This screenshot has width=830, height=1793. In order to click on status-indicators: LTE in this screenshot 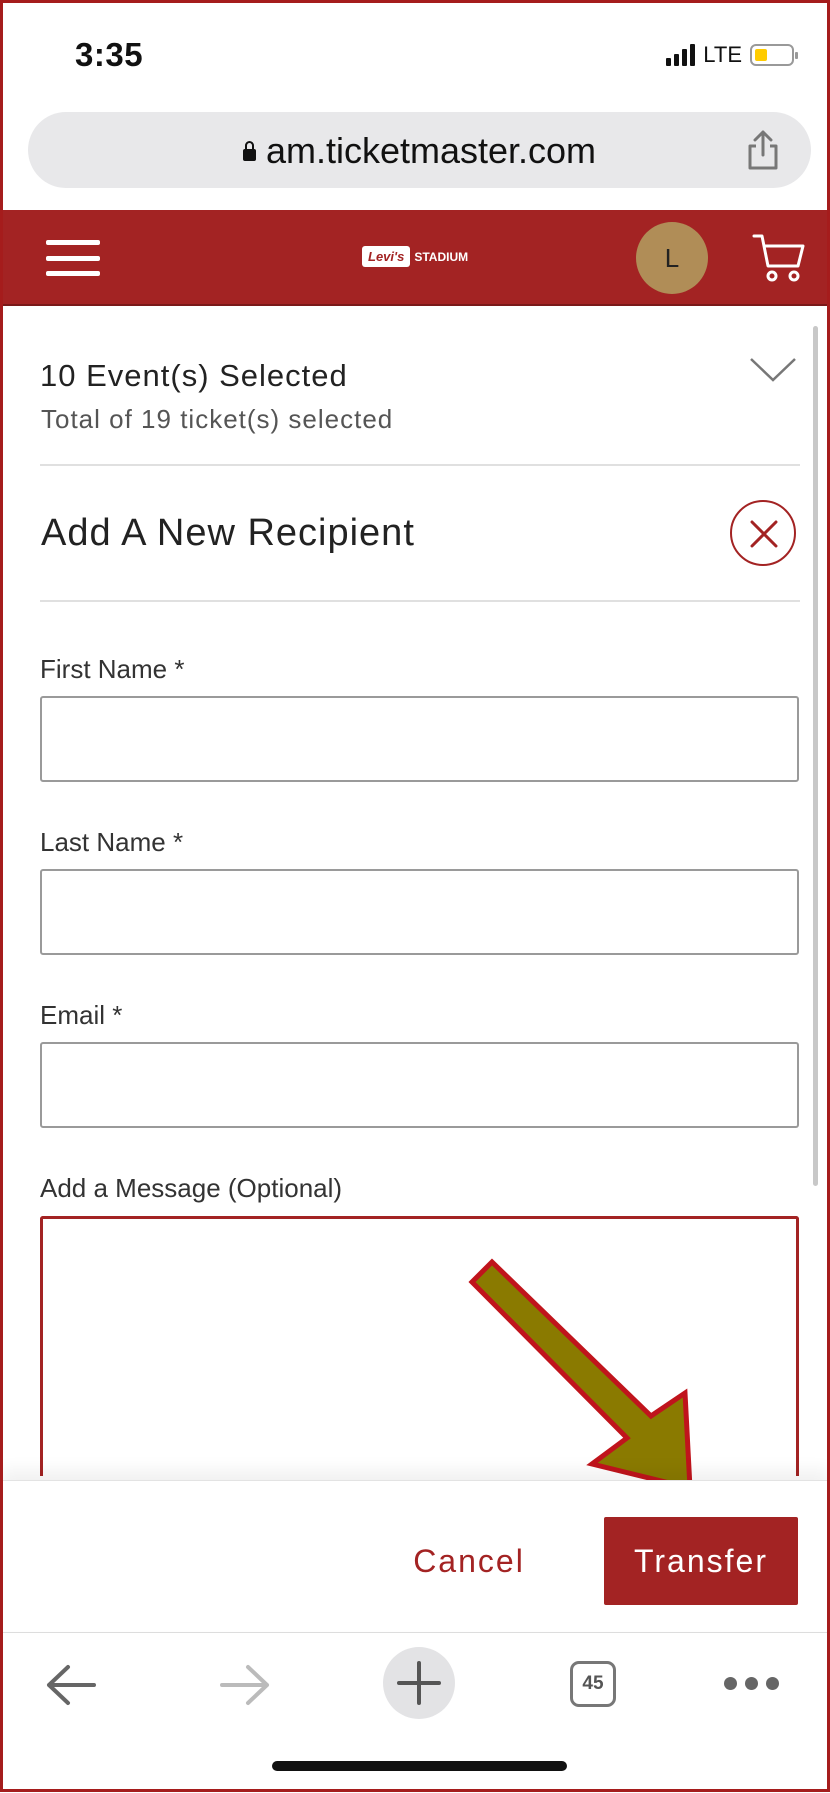, I will do `click(732, 55)`.